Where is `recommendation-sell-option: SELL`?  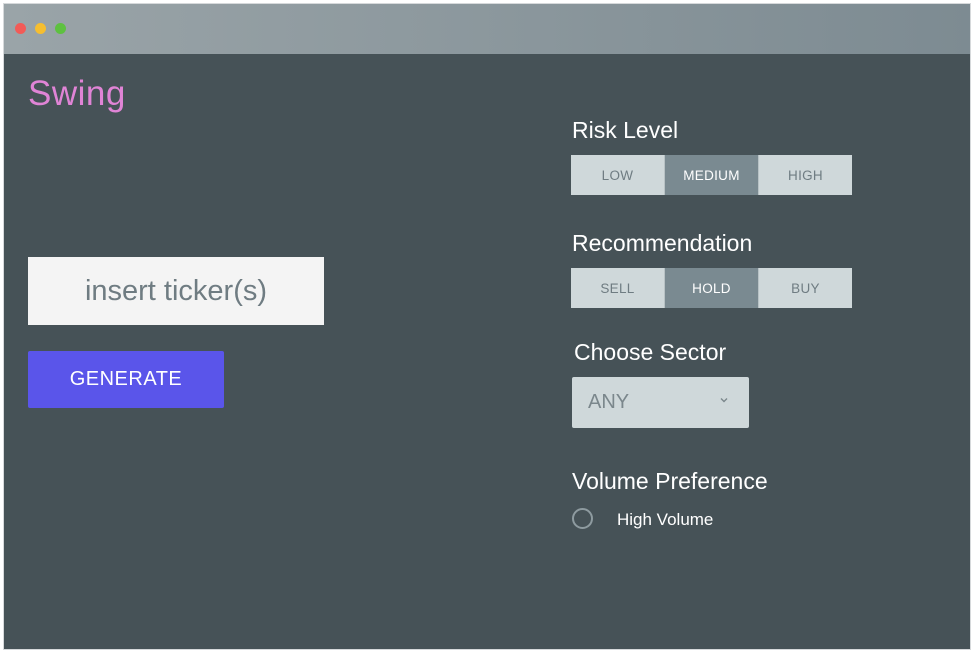
recommendation-sell-option: SELL is located at coordinates (618, 288).